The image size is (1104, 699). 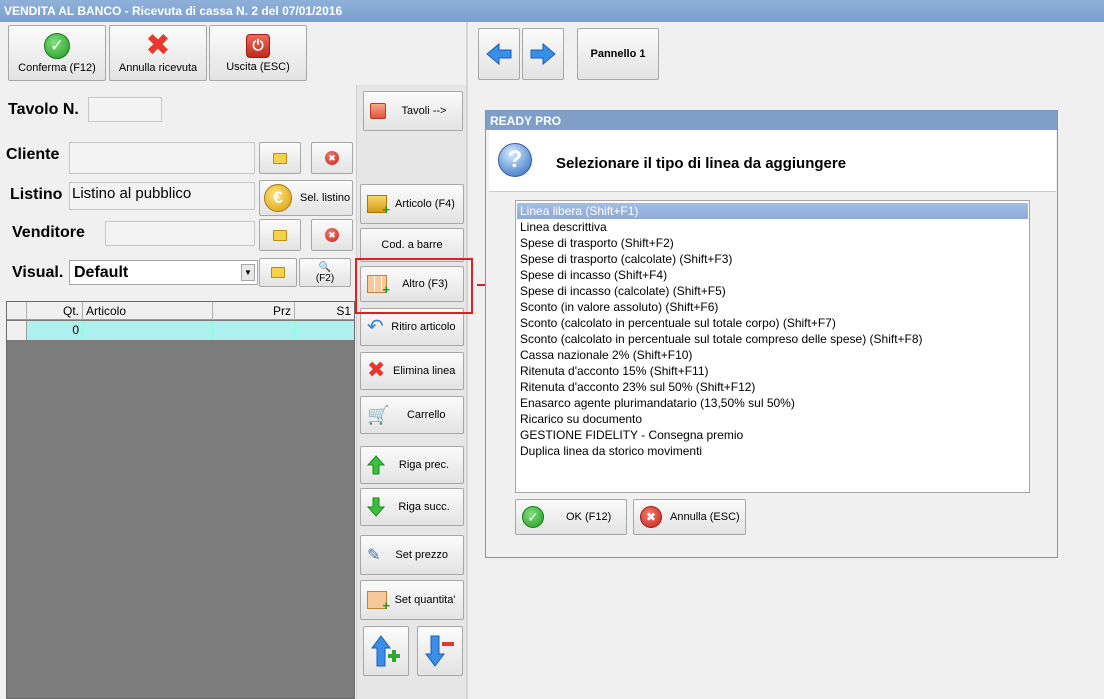 I want to click on dialog-cancel-button: ✖ Annulla (ESC), so click(x=689, y=517).